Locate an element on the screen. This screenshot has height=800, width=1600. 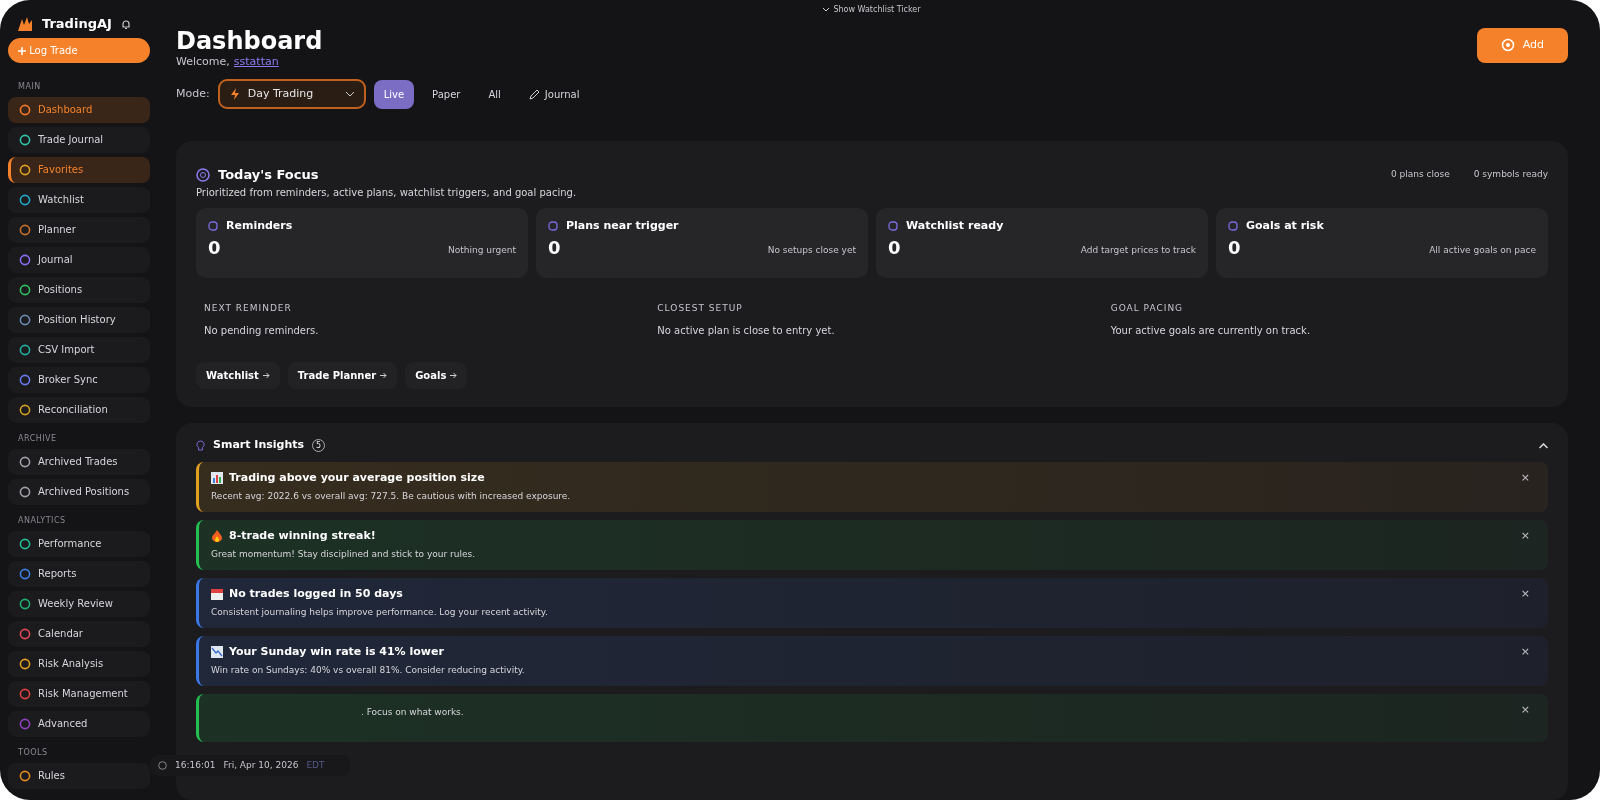
calendar-icon is located at coordinates (217, 594).